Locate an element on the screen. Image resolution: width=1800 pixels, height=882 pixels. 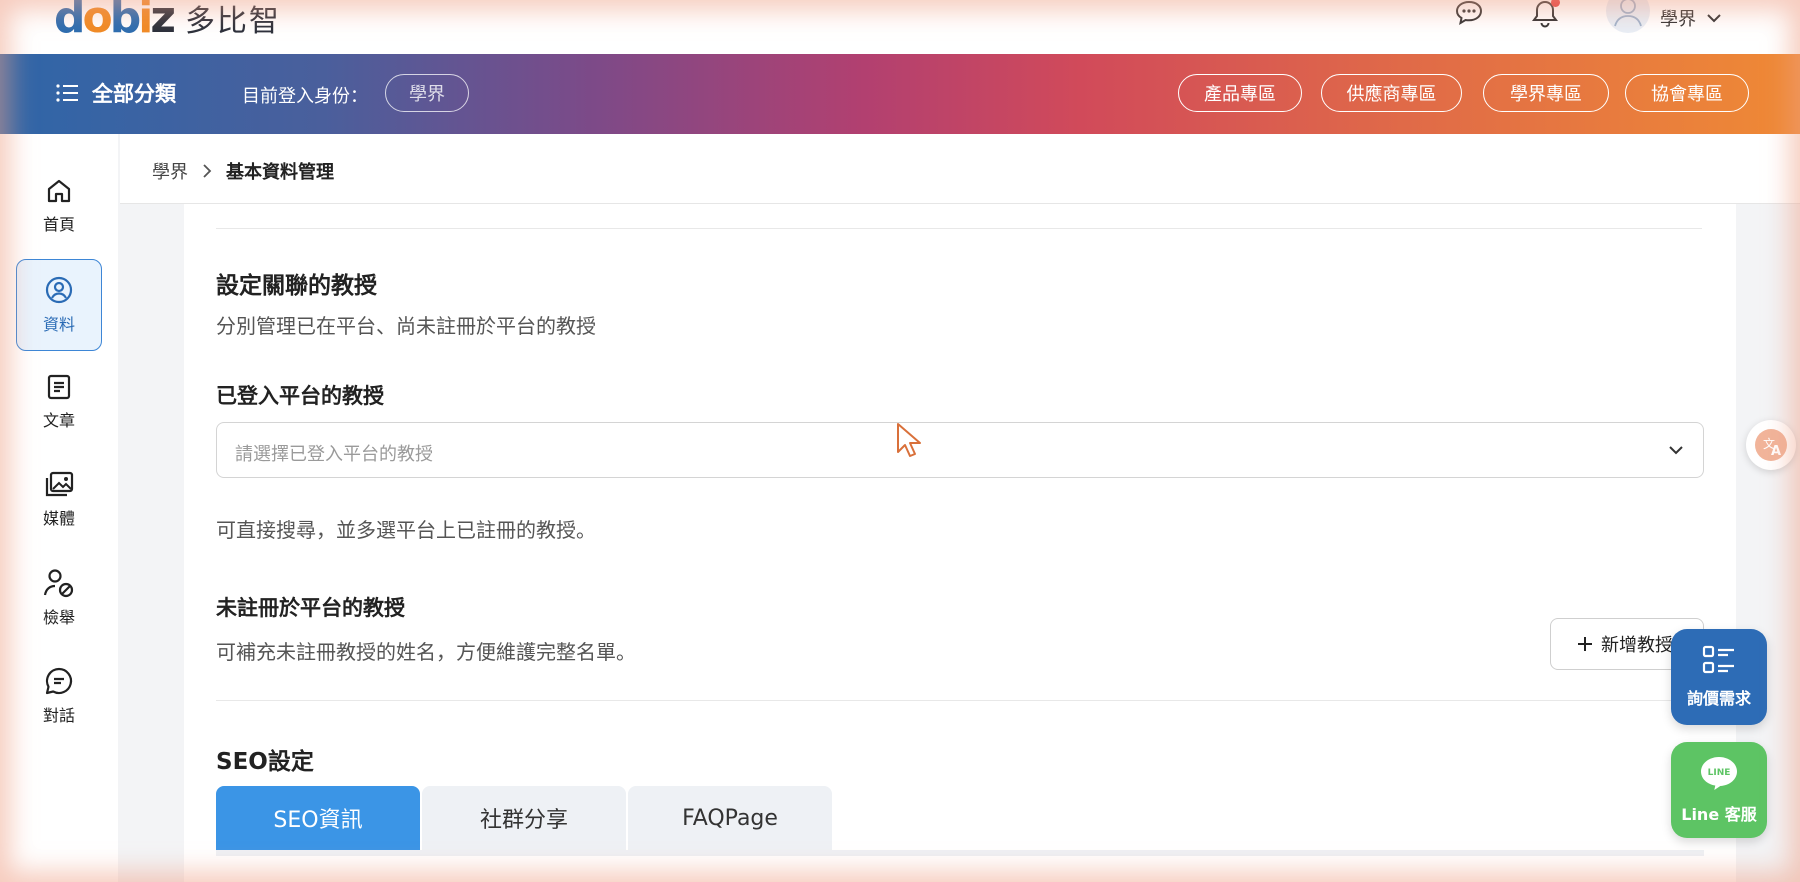
all-categories-button: 全部分類 is located at coordinates (116, 93).